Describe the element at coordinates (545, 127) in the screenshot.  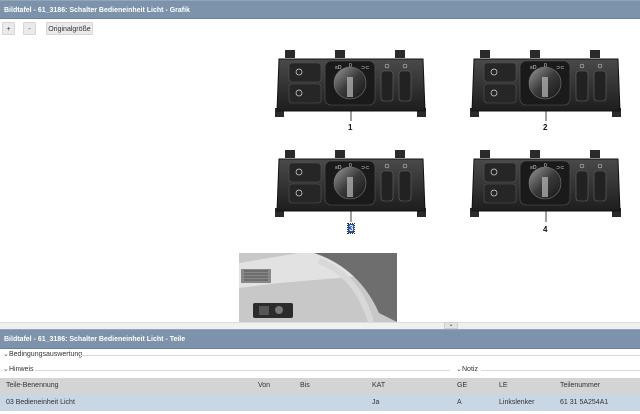
I see `item-number-2: 2` at that location.